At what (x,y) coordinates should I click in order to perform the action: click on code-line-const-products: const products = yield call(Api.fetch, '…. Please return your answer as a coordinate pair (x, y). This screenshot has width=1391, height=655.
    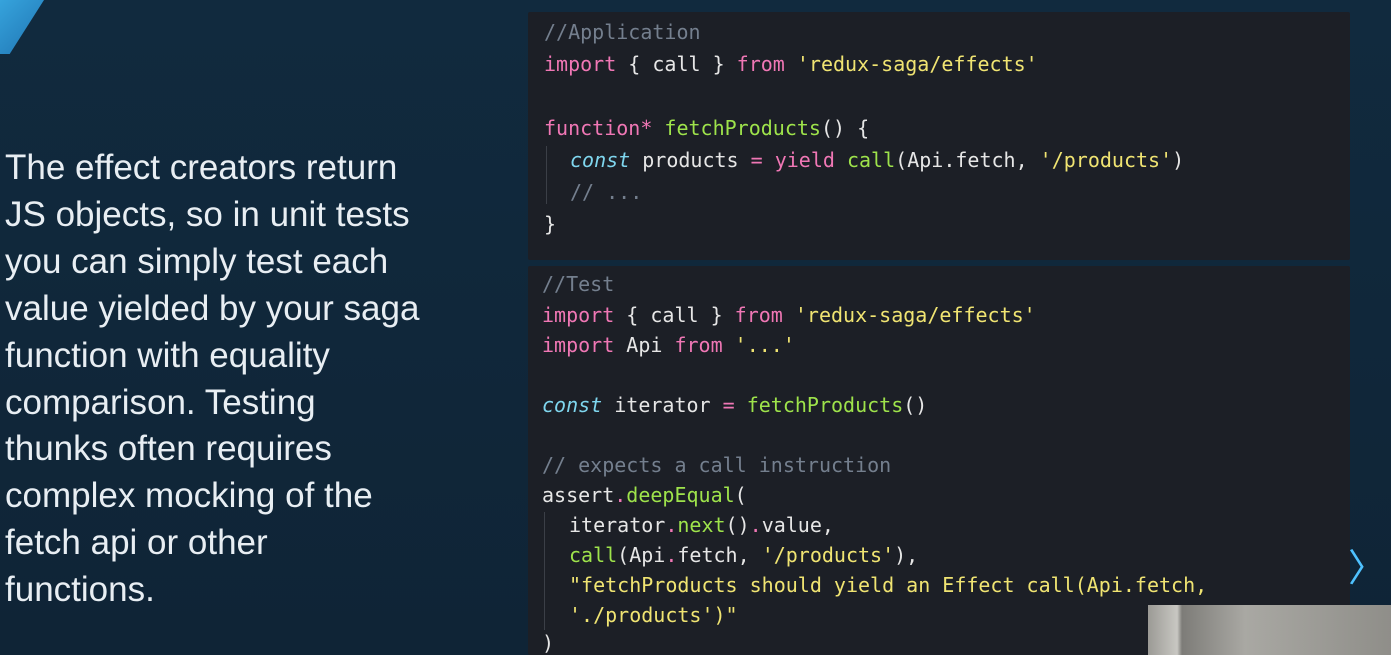
    Looking at the image, I should click on (877, 160).